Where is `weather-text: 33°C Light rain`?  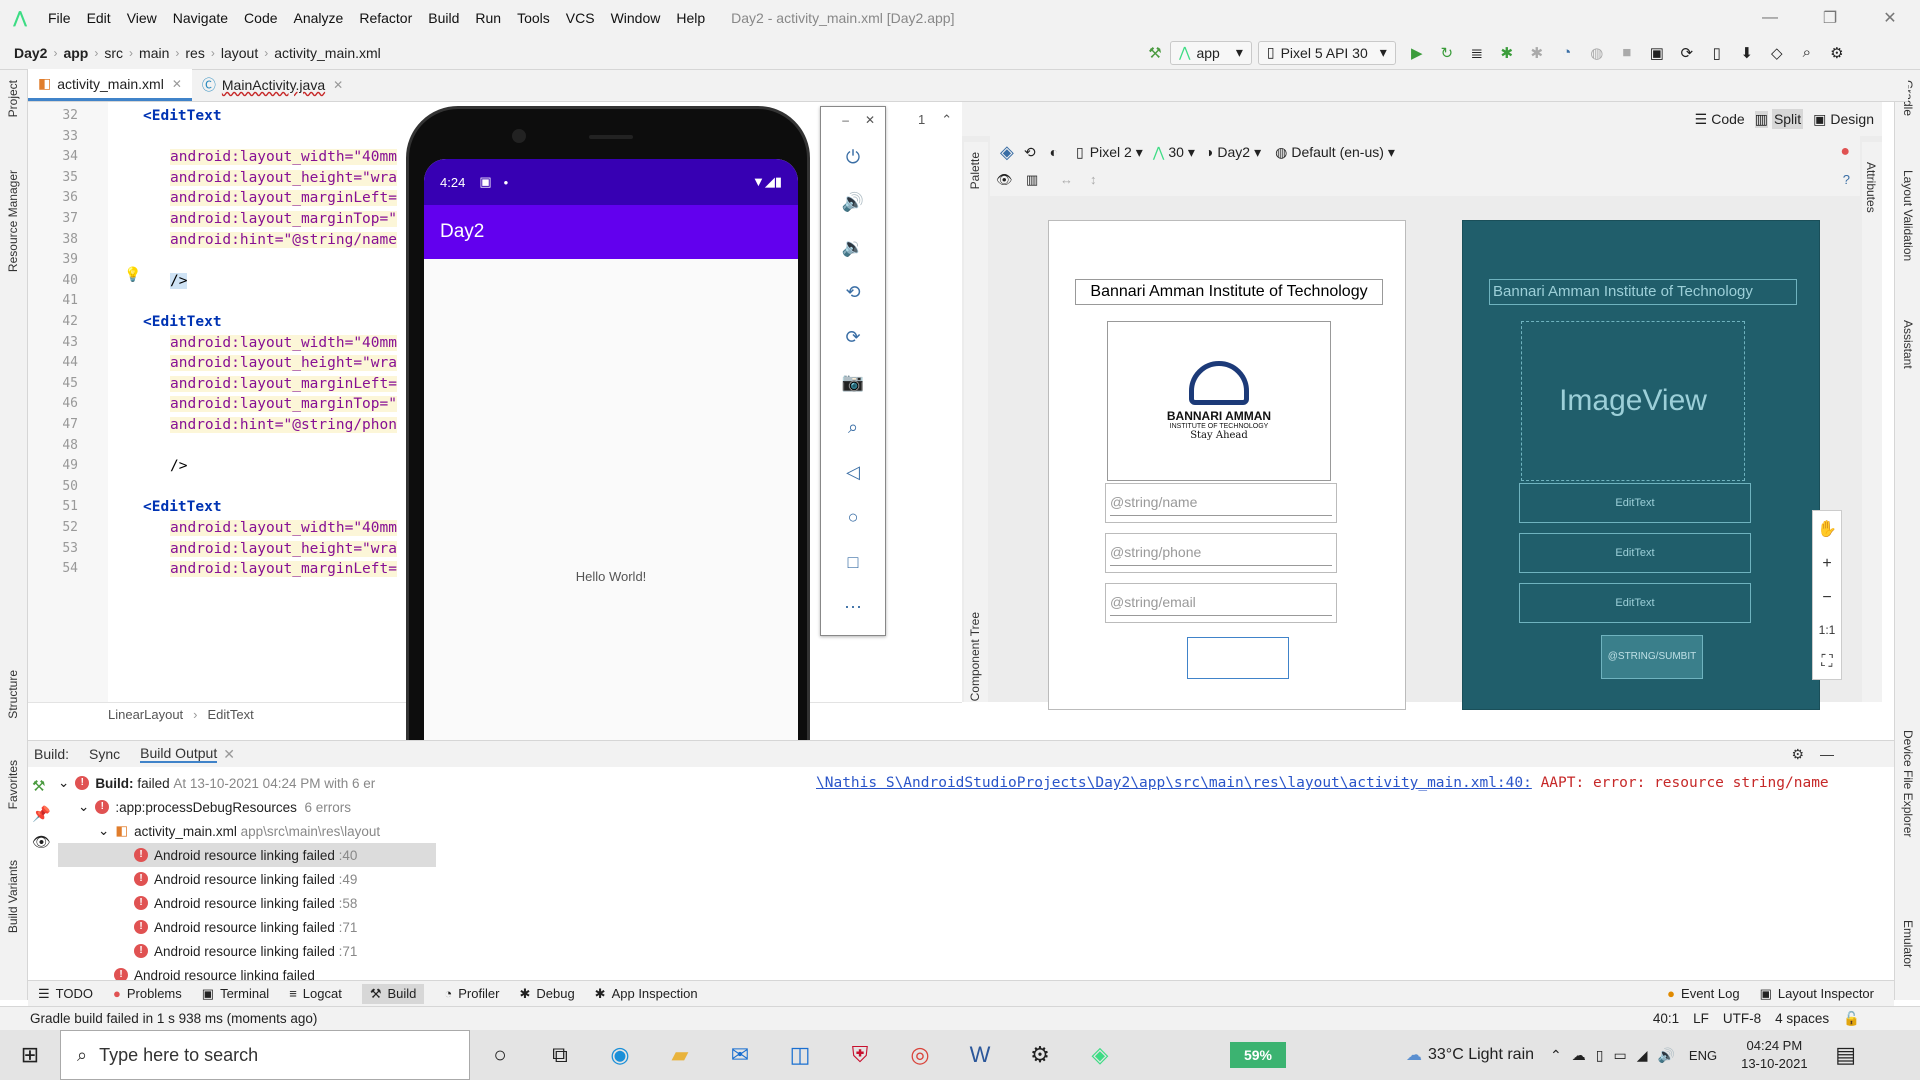
weather-text: 33°C Light rain is located at coordinates (1481, 1055).